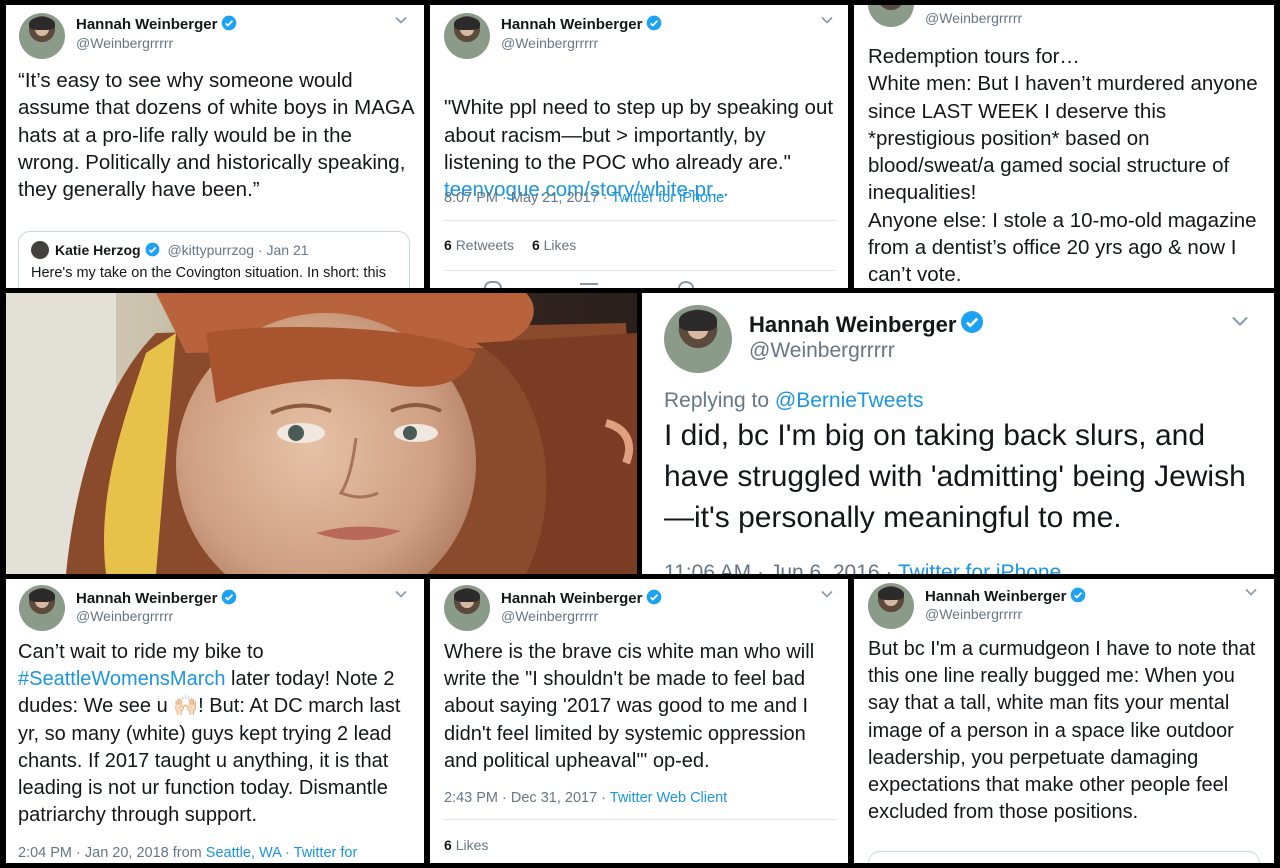 Image resolution: width=1280 pixels, height=868 pixels. Describe the element at coordinates (319, 853) in the screenshot. I see `tweet-source: · Twitter for` at that location.